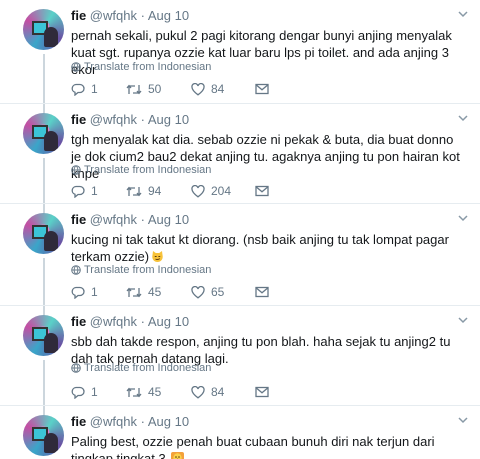 Image resolution: width=480 pixels, height=459 pixels. What do you see at coordinates (157, 256) in the screenshot?
I see `cat-smirk-emoji-icon` at bounding box center [157, 256].